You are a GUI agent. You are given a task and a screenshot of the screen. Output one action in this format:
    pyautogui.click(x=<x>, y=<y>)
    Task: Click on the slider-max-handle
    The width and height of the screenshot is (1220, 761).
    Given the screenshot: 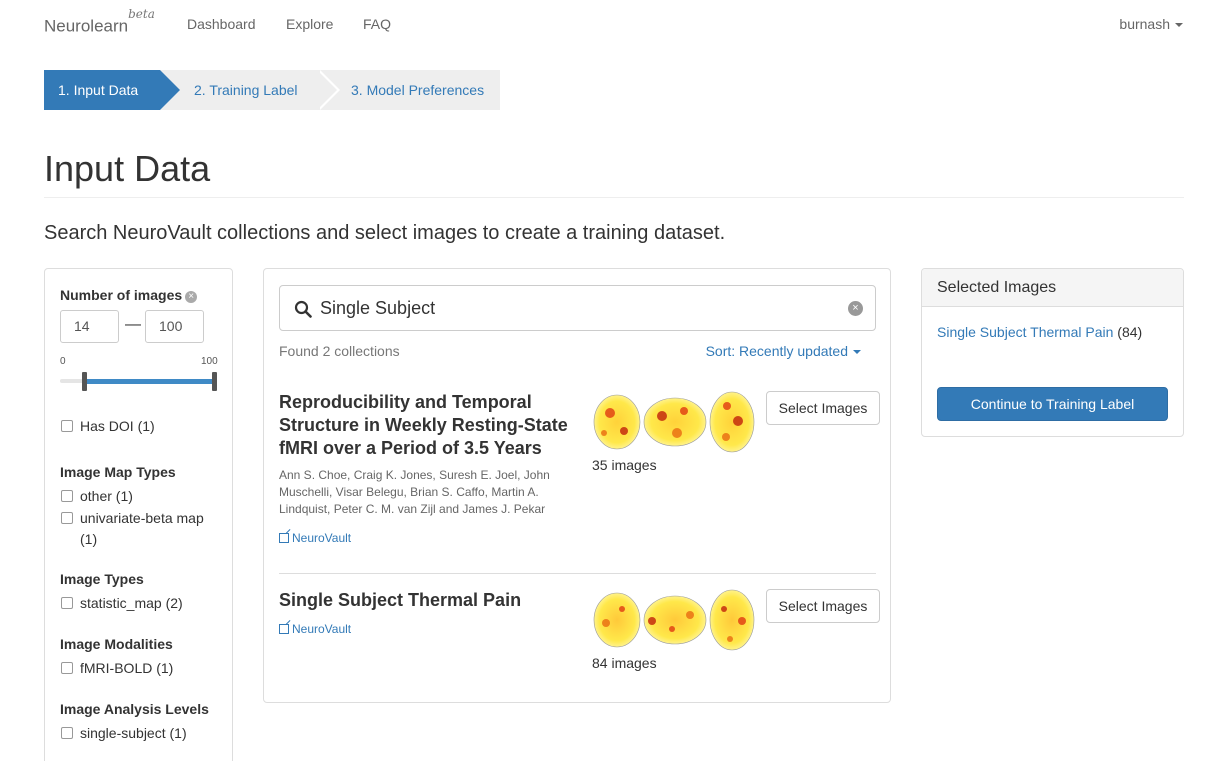 What is the action you would take?
    pyautogui.click(x=214, y=381)
    